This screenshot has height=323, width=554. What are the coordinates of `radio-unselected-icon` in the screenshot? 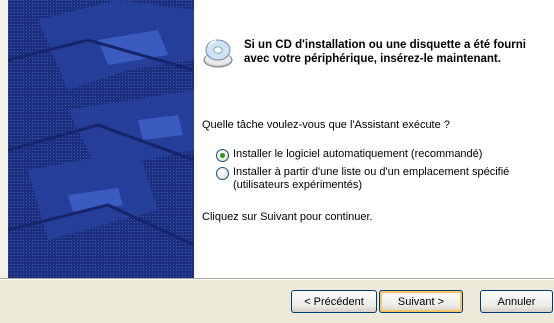 It's located at (222, 173).